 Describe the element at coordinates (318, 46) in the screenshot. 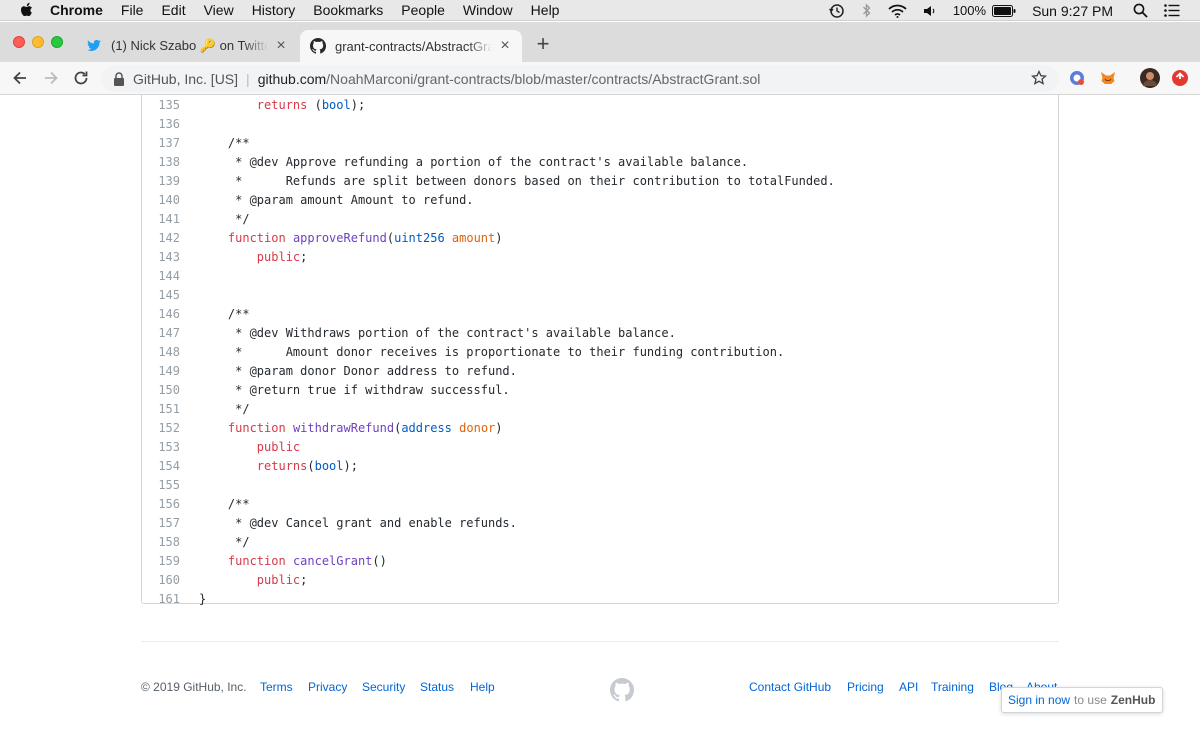

I see `github-octocat-icon` at that location.